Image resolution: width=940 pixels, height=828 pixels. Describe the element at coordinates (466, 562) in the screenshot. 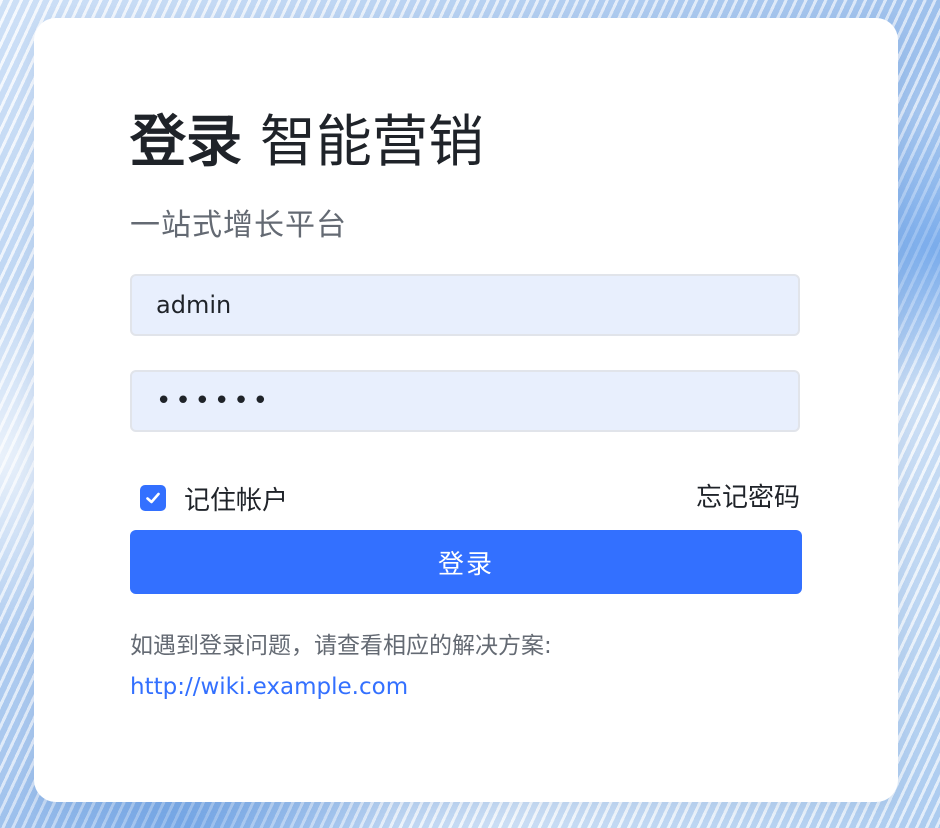

I see `login-button: 登录` at that location.